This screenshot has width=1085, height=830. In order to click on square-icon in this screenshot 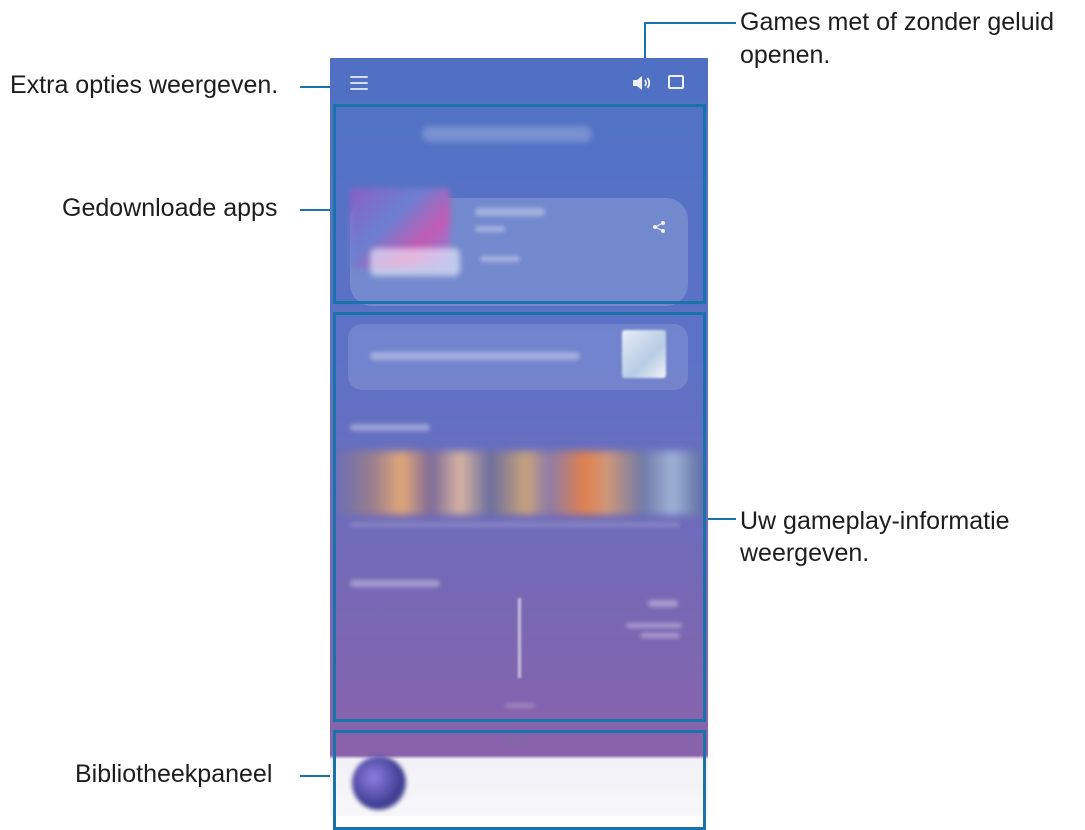, I will do `click(676, 82)`.